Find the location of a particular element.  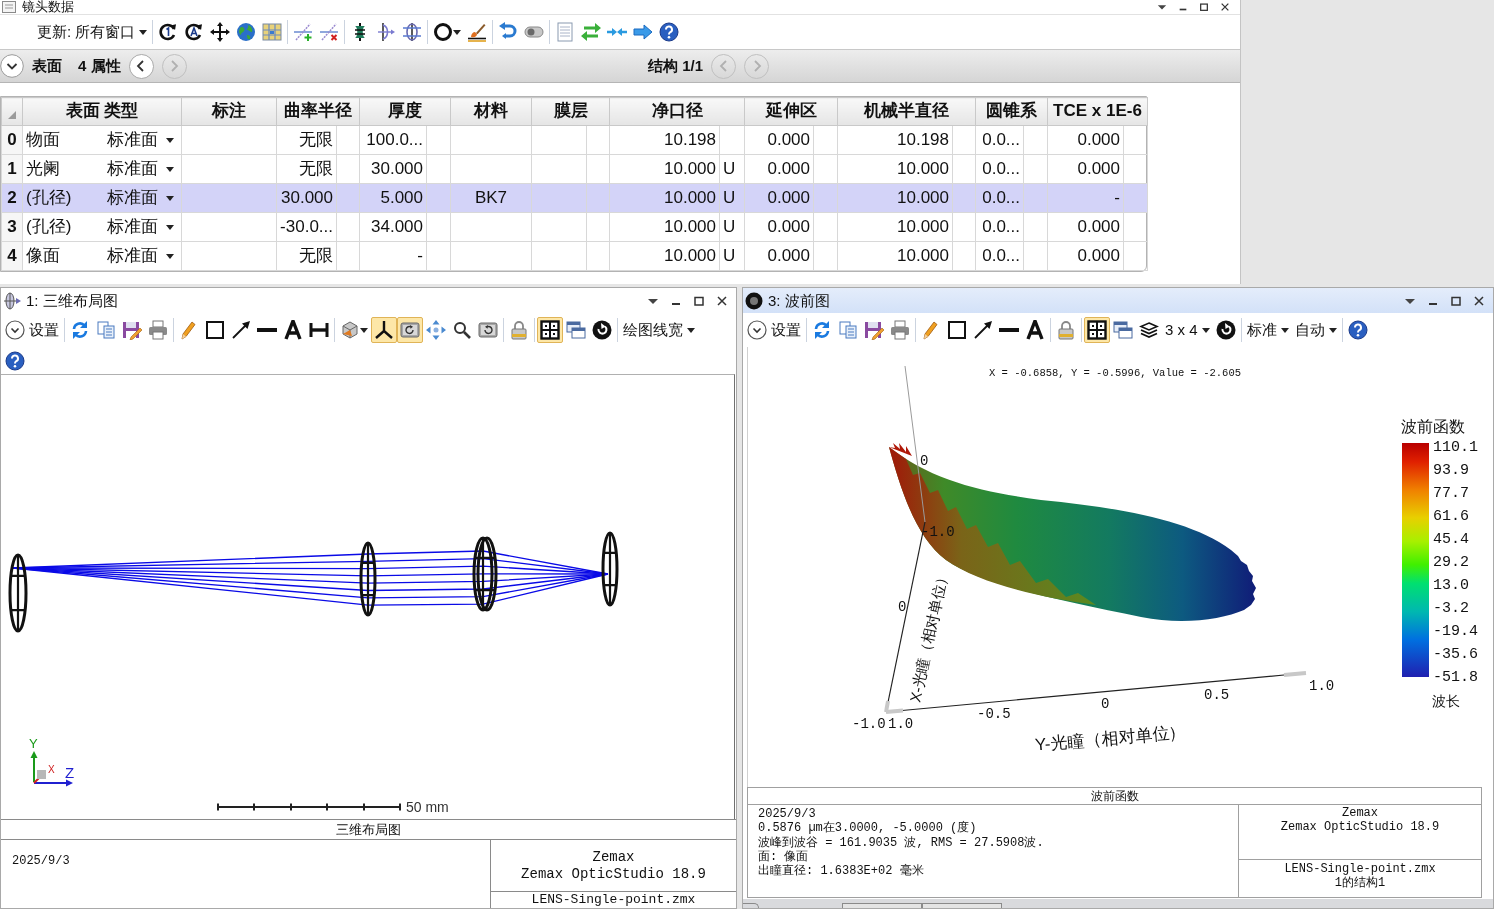

dimension-icon is located at coordinates (319, 330).